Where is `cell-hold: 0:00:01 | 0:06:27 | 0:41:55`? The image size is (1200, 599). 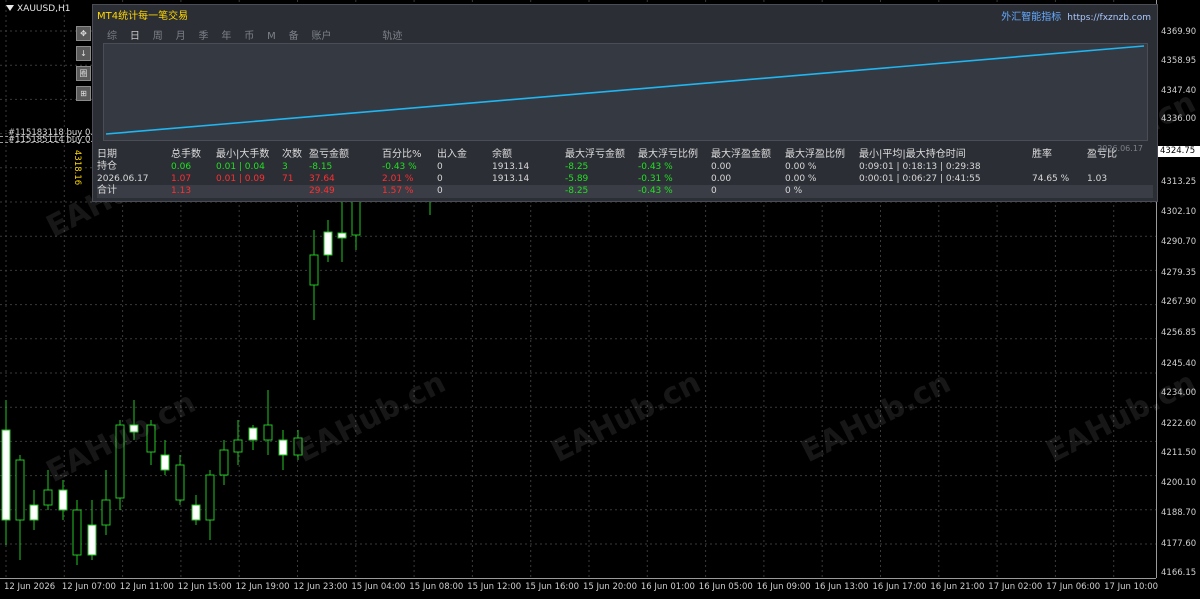
cell-hold: 0:00:01 | 0:06:27 | 0:41:55 is located at coordinates (920, 179).